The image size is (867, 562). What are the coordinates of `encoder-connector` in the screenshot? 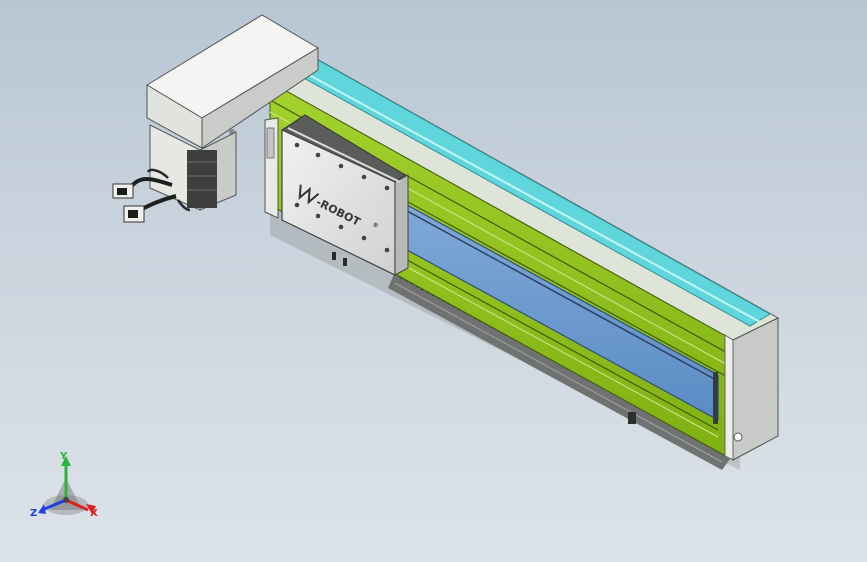 It's located at (123, 191).